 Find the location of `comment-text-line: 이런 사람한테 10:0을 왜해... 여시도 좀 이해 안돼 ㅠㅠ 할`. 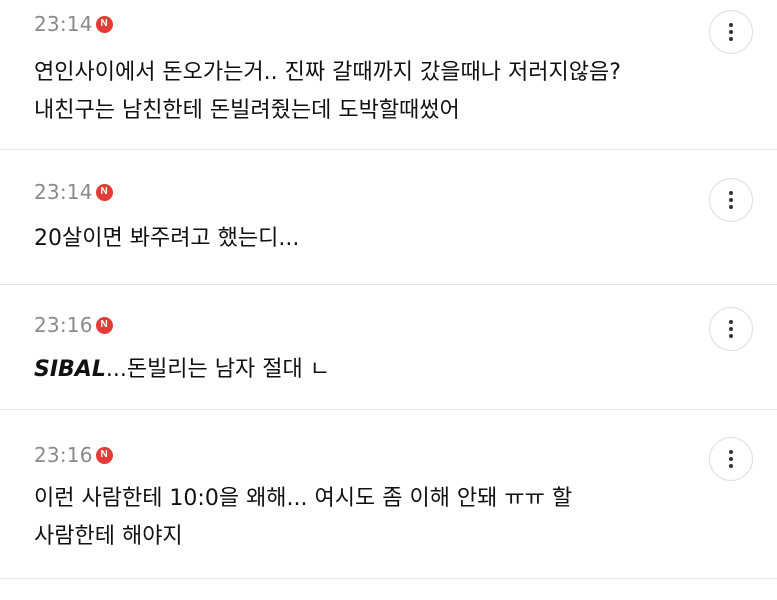

comment-text-line: 이런 사람한테 10:0을 왜해... 여시도 좀 이해 안돼 ㅠㅠ 할 is located at coordinates (303, 498).